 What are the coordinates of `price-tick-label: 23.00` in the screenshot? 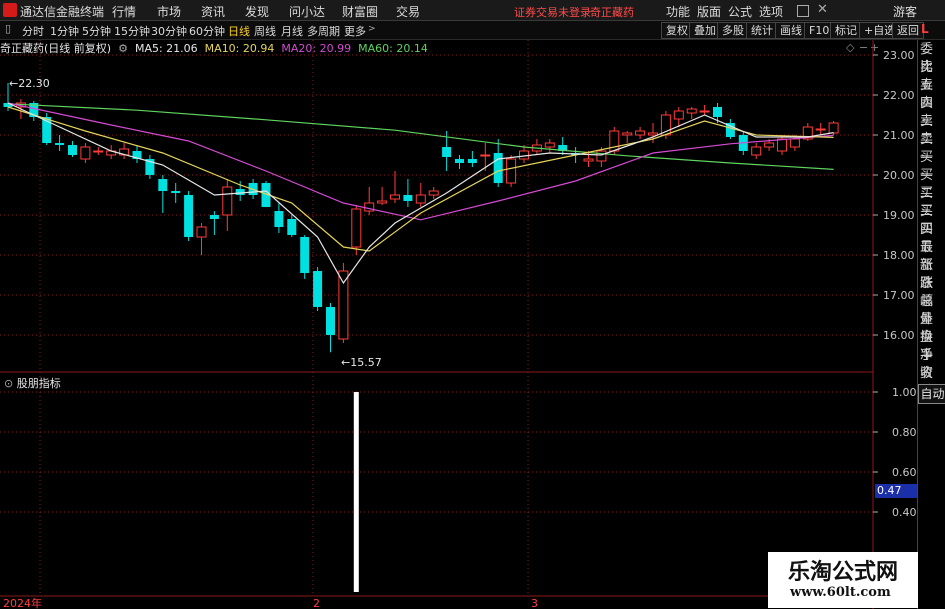 It's located at (899, 55).